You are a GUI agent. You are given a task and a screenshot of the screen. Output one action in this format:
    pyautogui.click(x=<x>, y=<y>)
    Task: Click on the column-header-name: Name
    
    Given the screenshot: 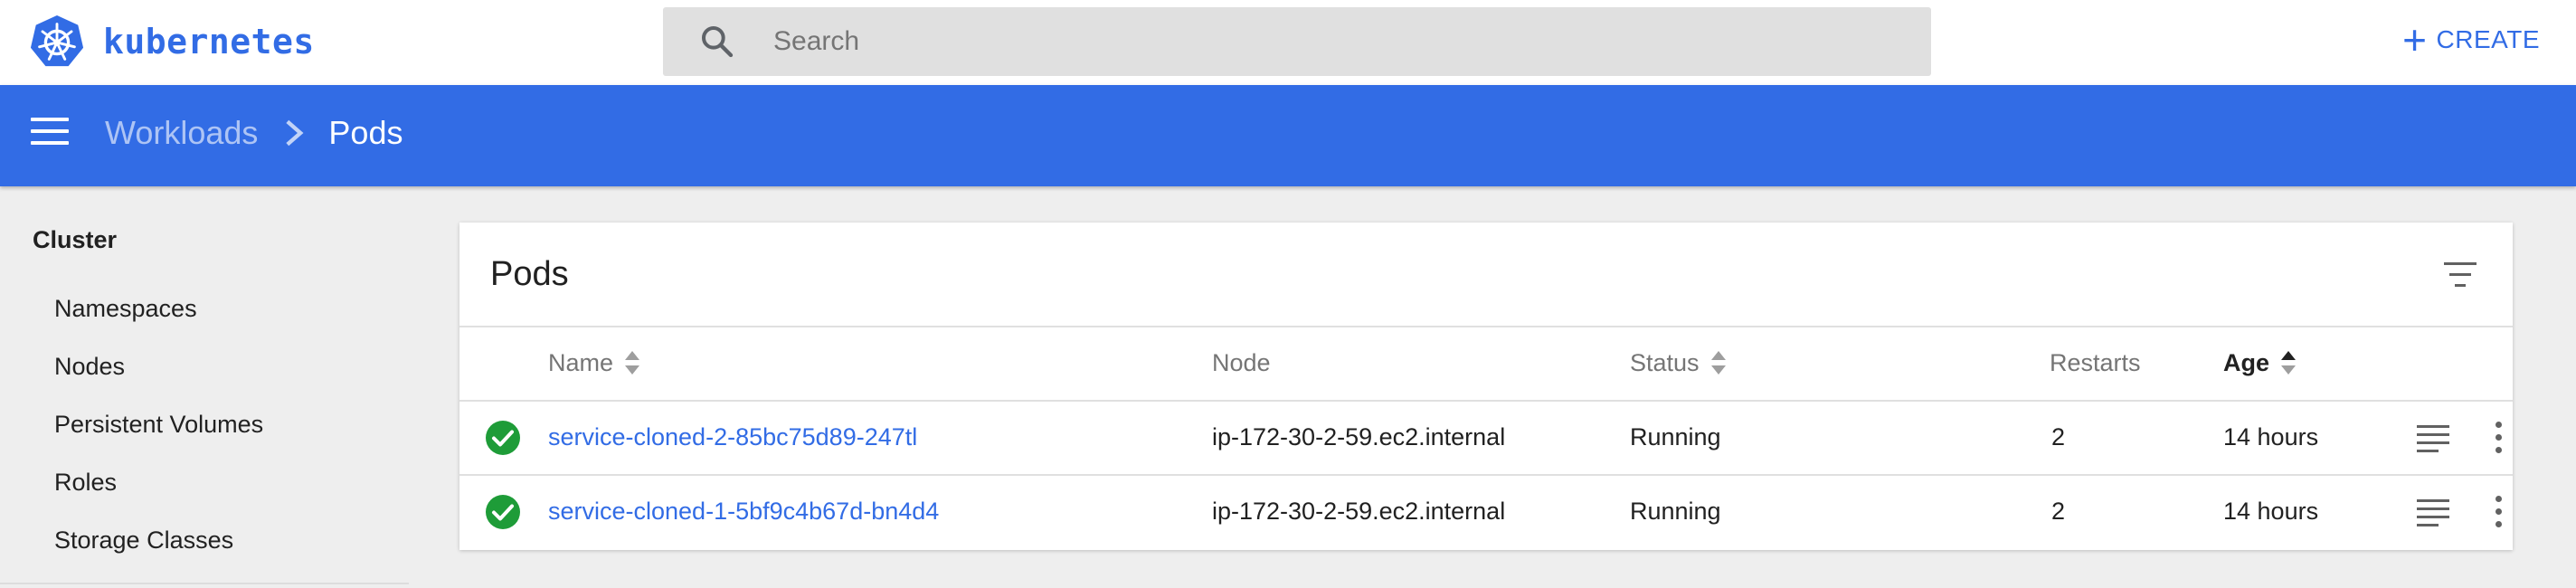 What is the action you would take?
    pyautogui.click(x=594, y=363)
    